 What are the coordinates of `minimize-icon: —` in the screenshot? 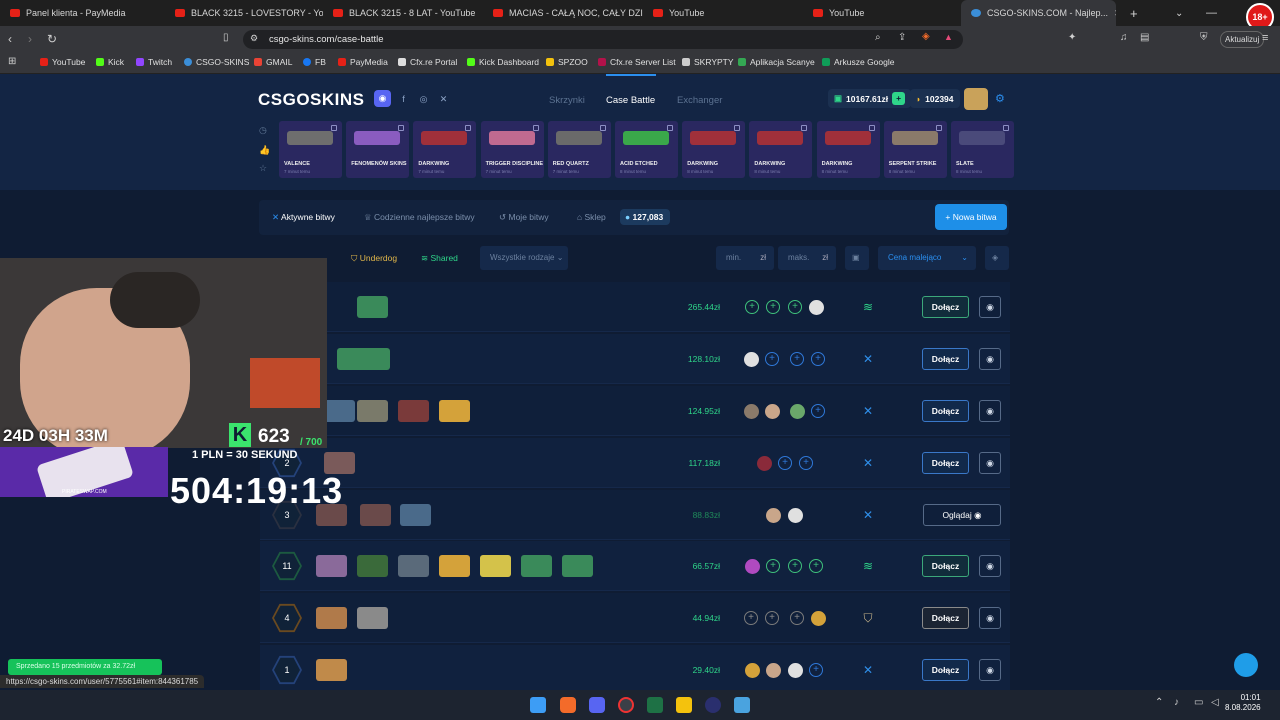 It's located at (1211, 13).